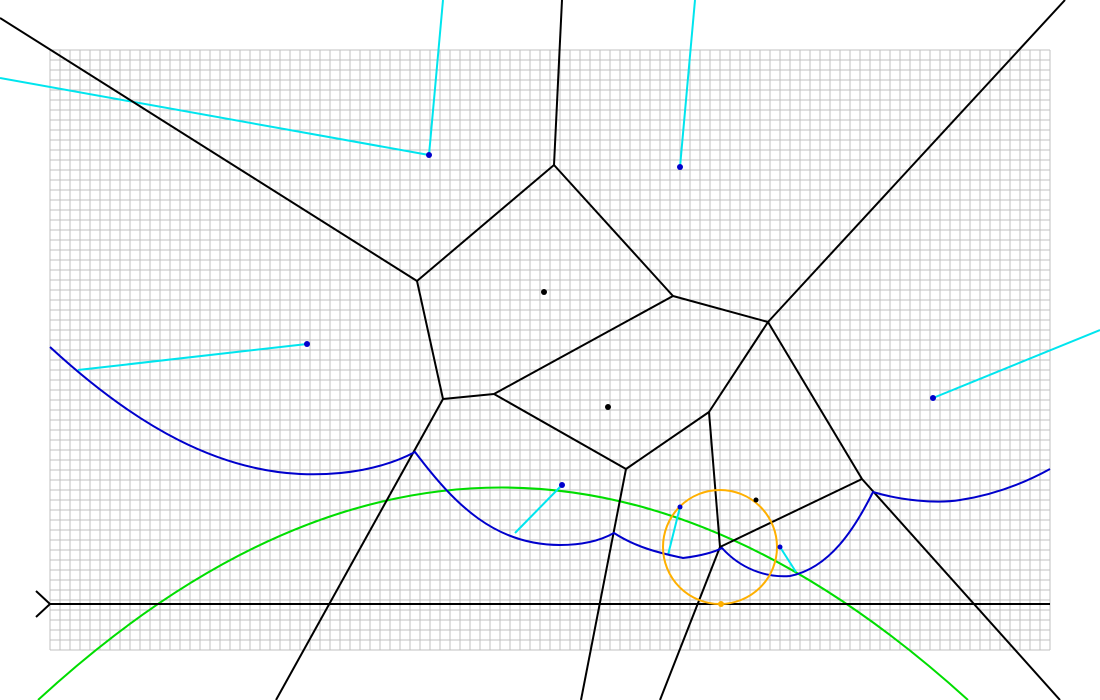  What do you see at coordinates (721, 604) in the screenshot?
I see `circle-event-bottom-point` at bounding box center [721, 604].